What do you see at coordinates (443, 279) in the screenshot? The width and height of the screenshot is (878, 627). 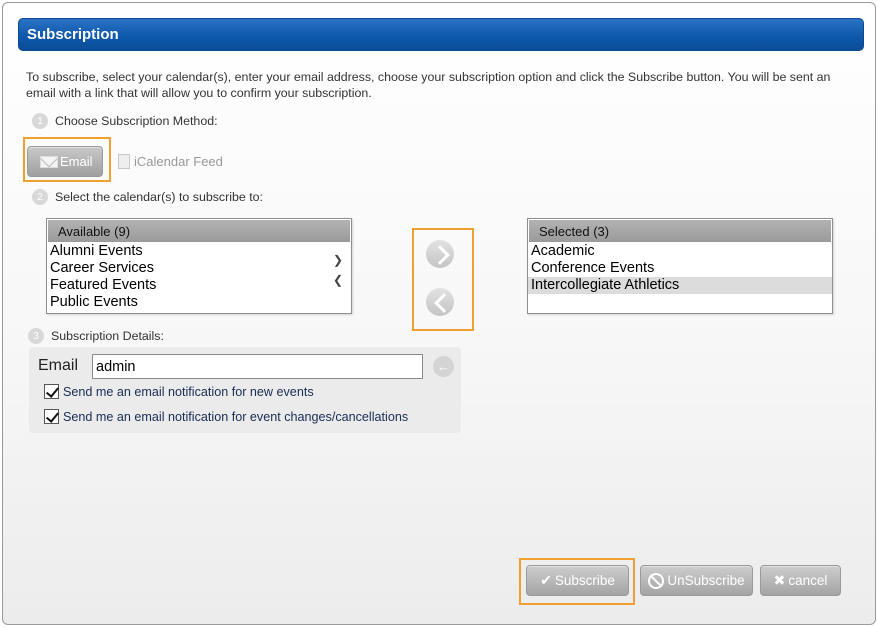 I see `move-buttons` at bounding box center [443, 279].